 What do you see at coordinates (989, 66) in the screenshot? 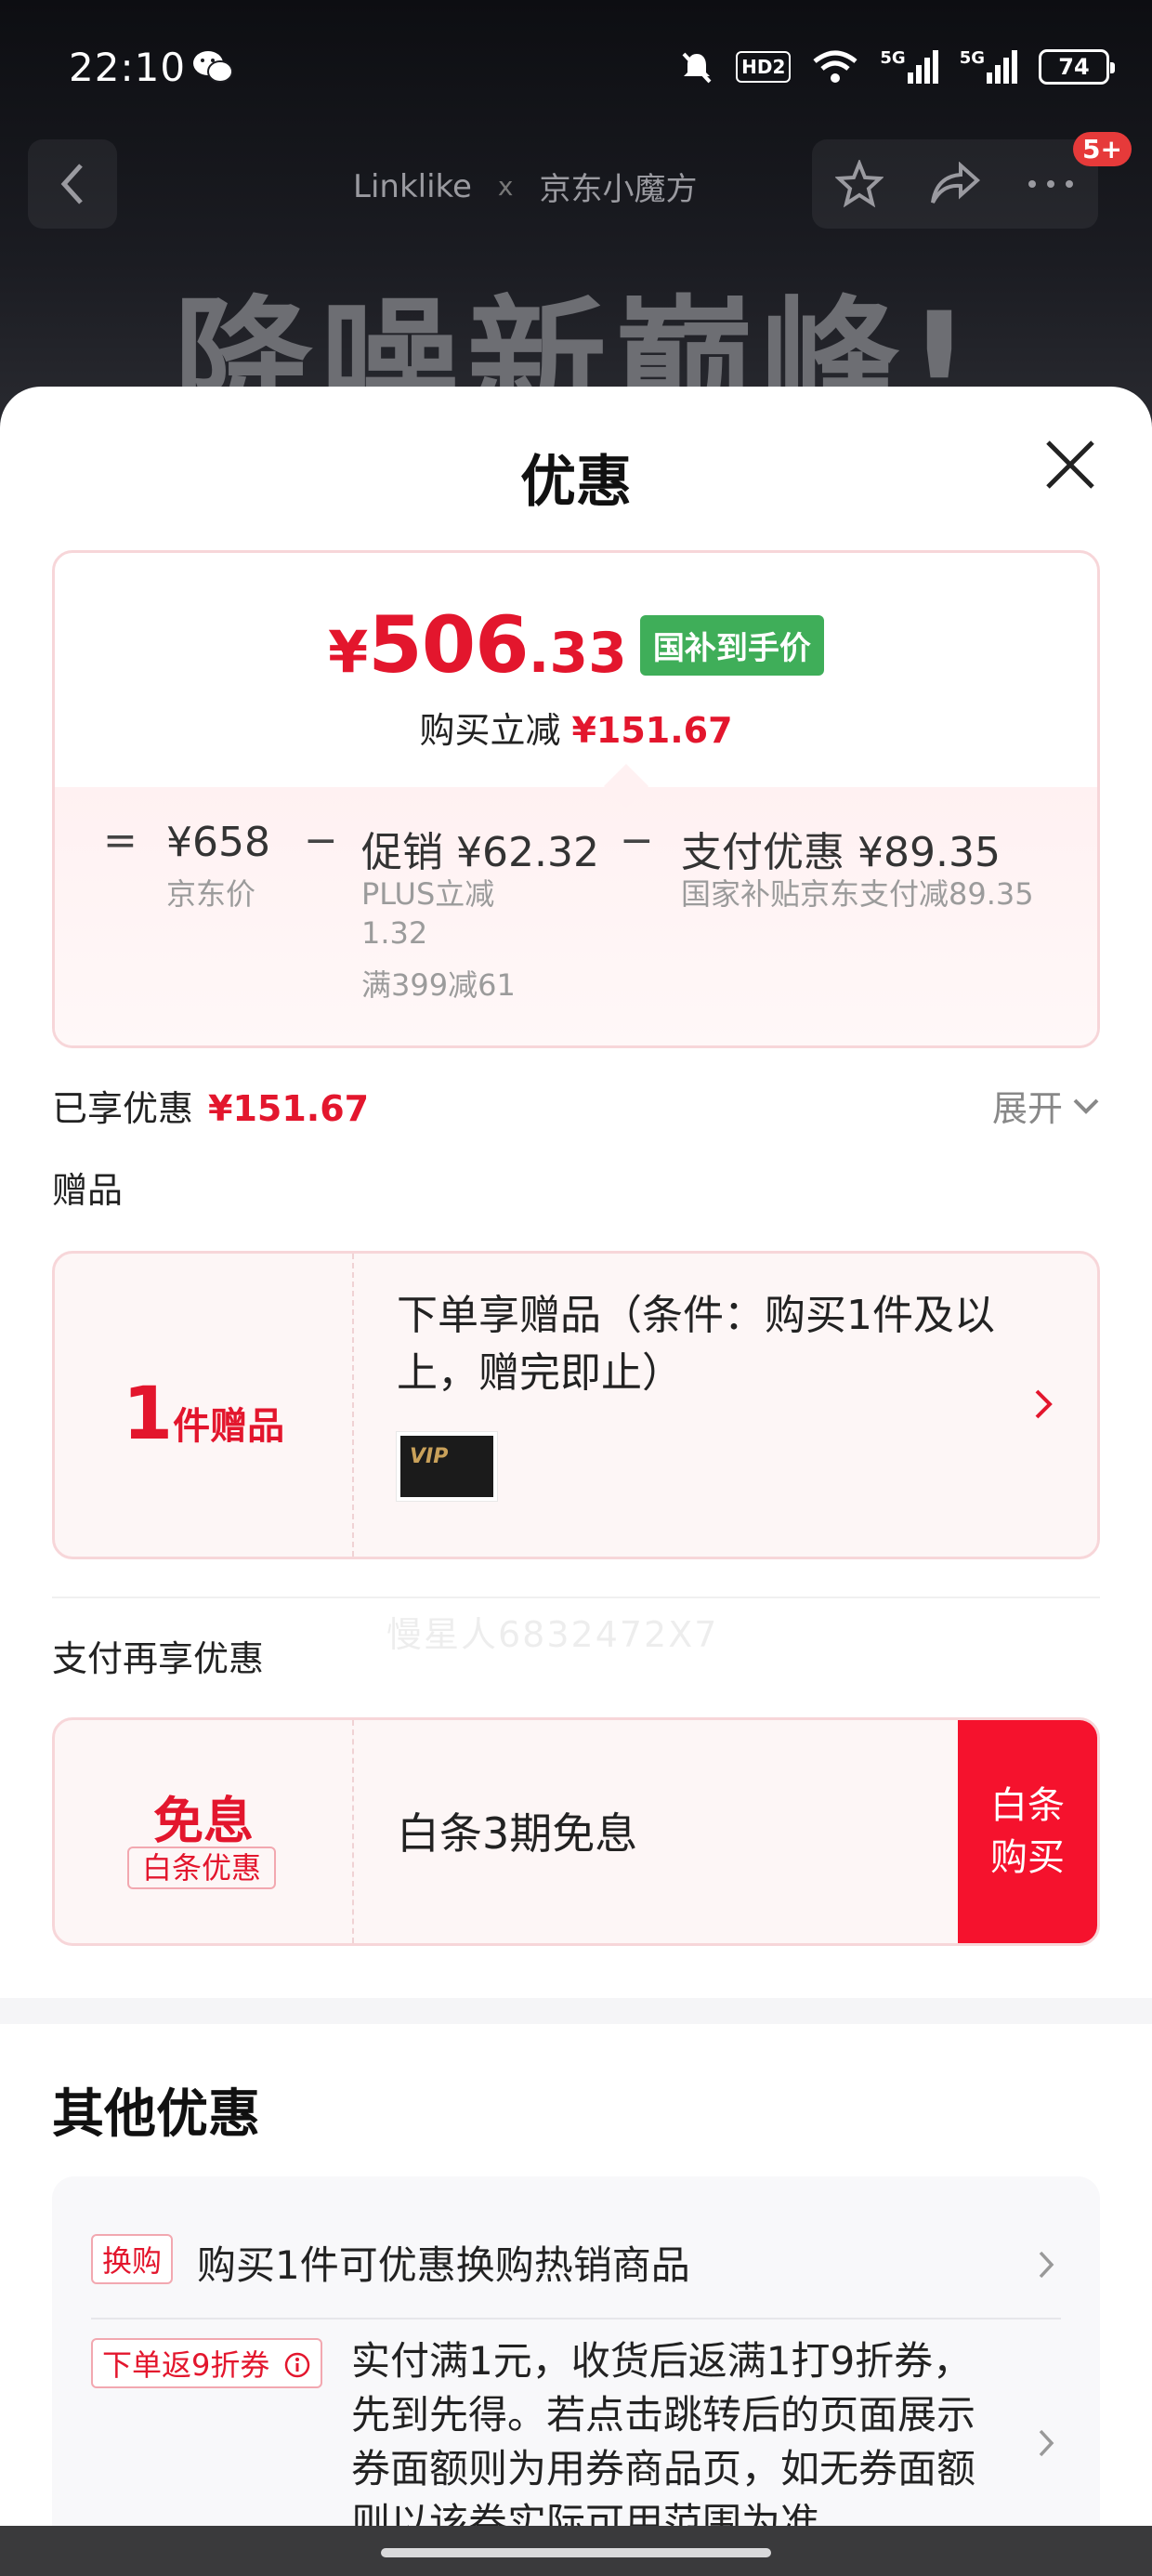
I see `signal-icon-2: 5G` at bounding box center [989, 66].